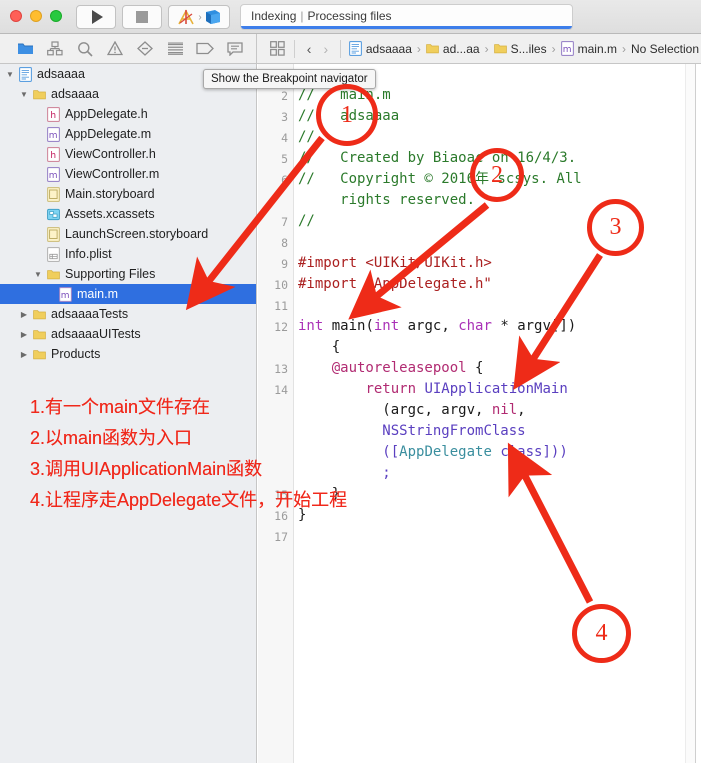 The image size is (701, 763). I want to click on chevron-right-icon: ›, so click(200, 17).